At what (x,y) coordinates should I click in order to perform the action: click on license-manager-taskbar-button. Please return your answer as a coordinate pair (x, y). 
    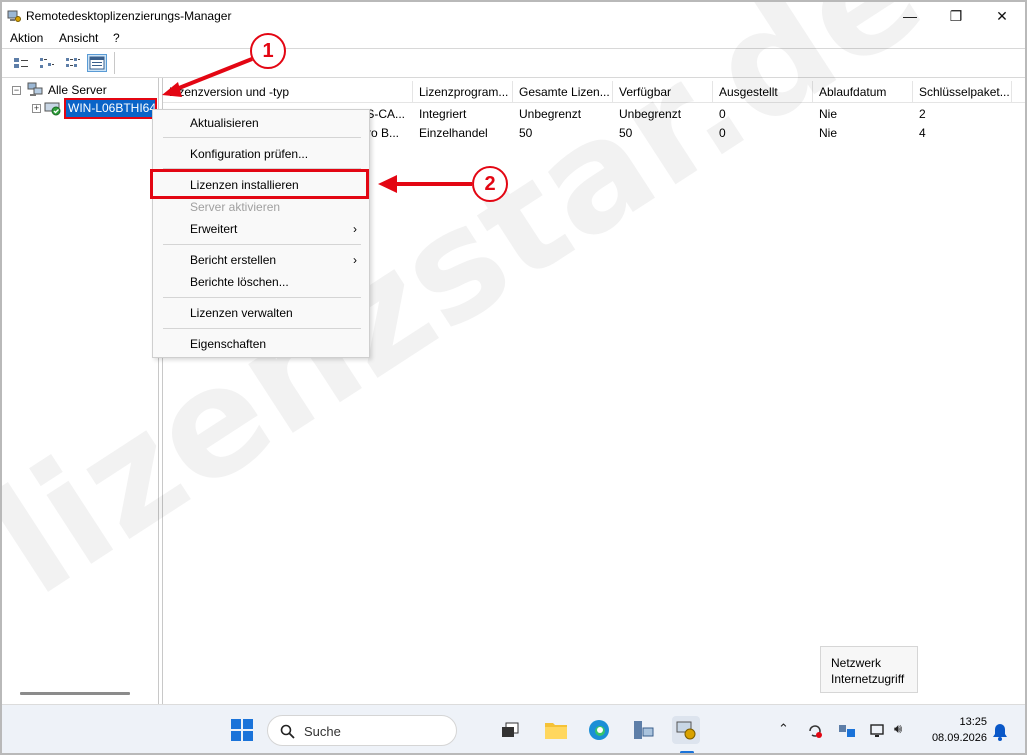
    Looking at the image, I should click on (686, 730).